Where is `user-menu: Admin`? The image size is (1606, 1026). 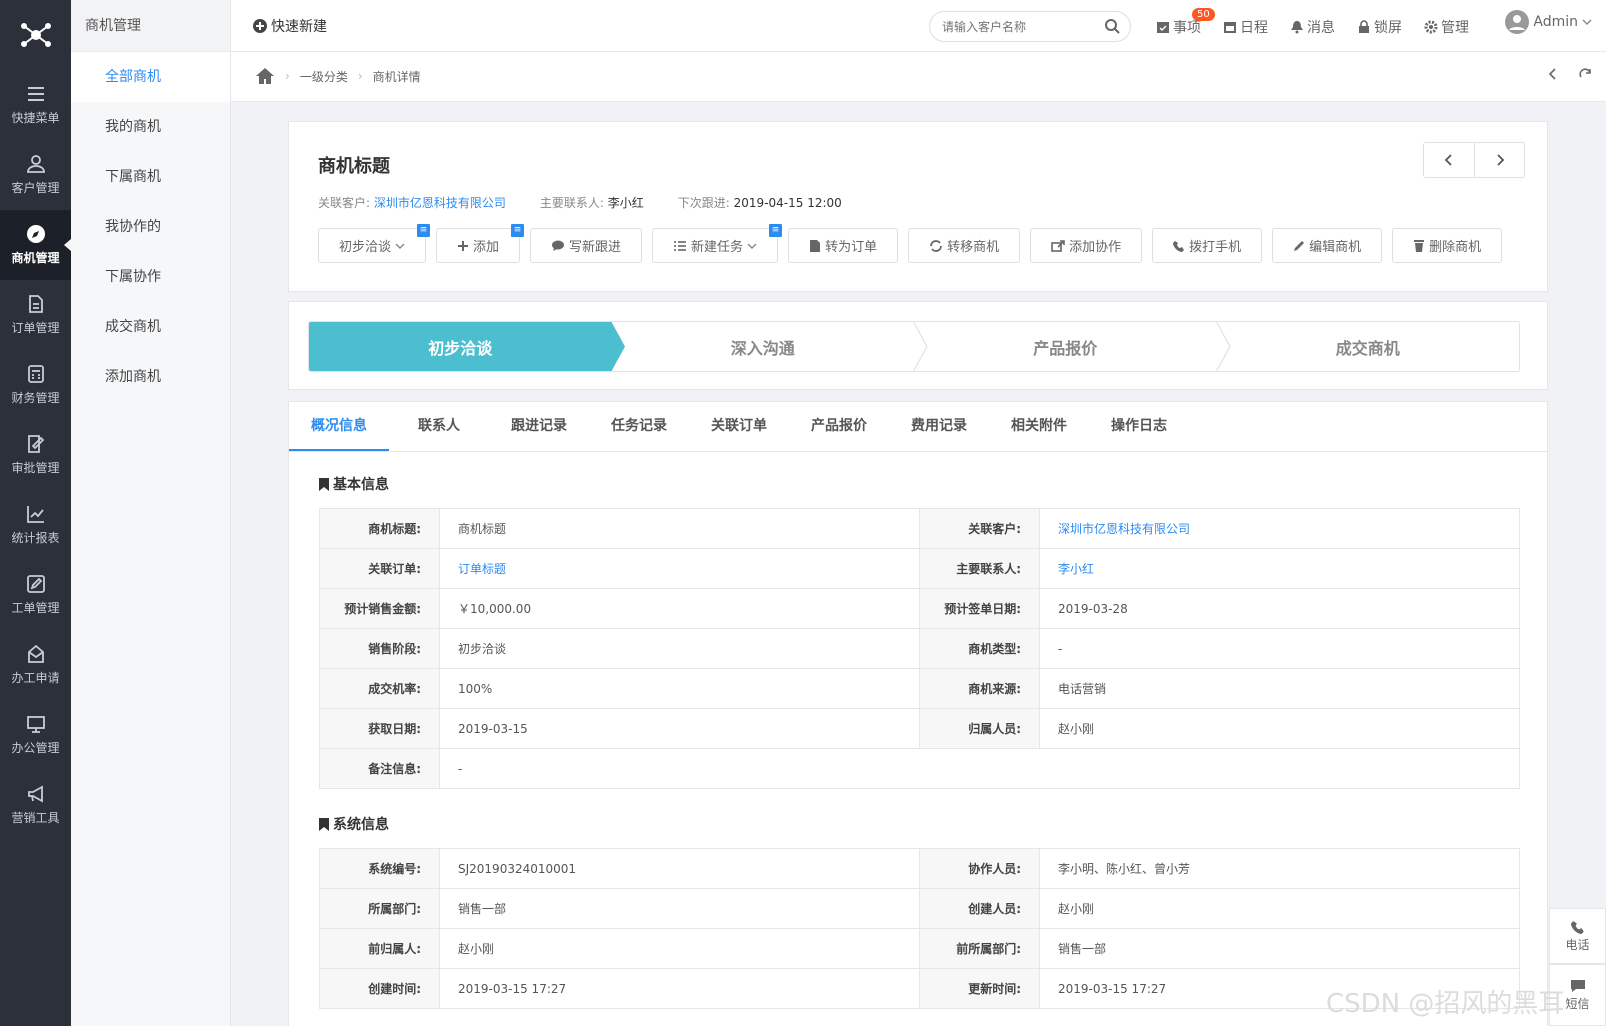 user-menu: Admin is located at coordinates (1548, 22).